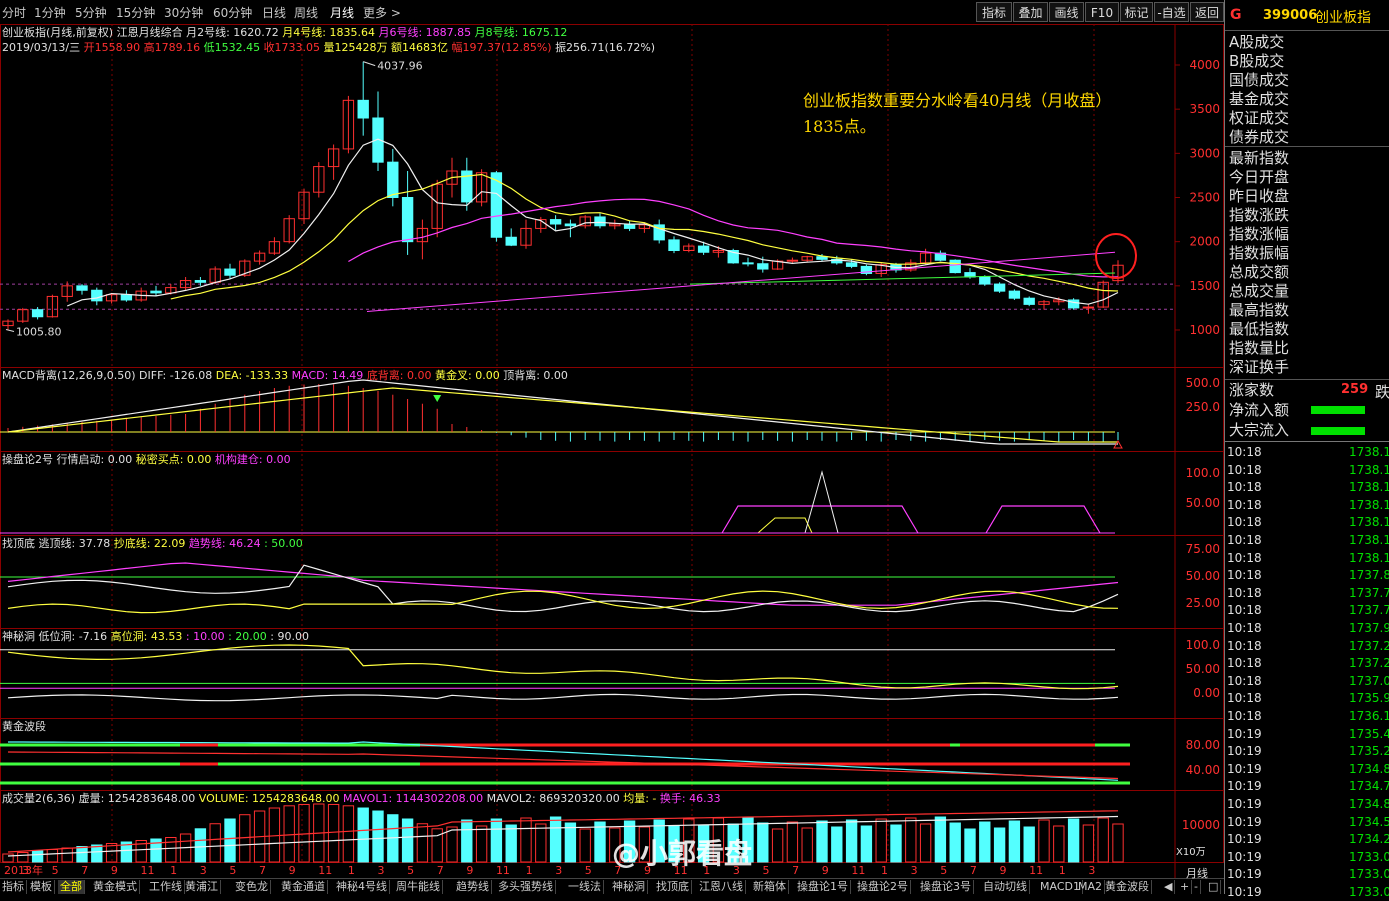 Image resolution: width=1389 pixels, height=901 pixels. Describe the element at coordinates (1308, 575) in the screenshot. I see `tick-row: 10:18 1737.8` at that location.